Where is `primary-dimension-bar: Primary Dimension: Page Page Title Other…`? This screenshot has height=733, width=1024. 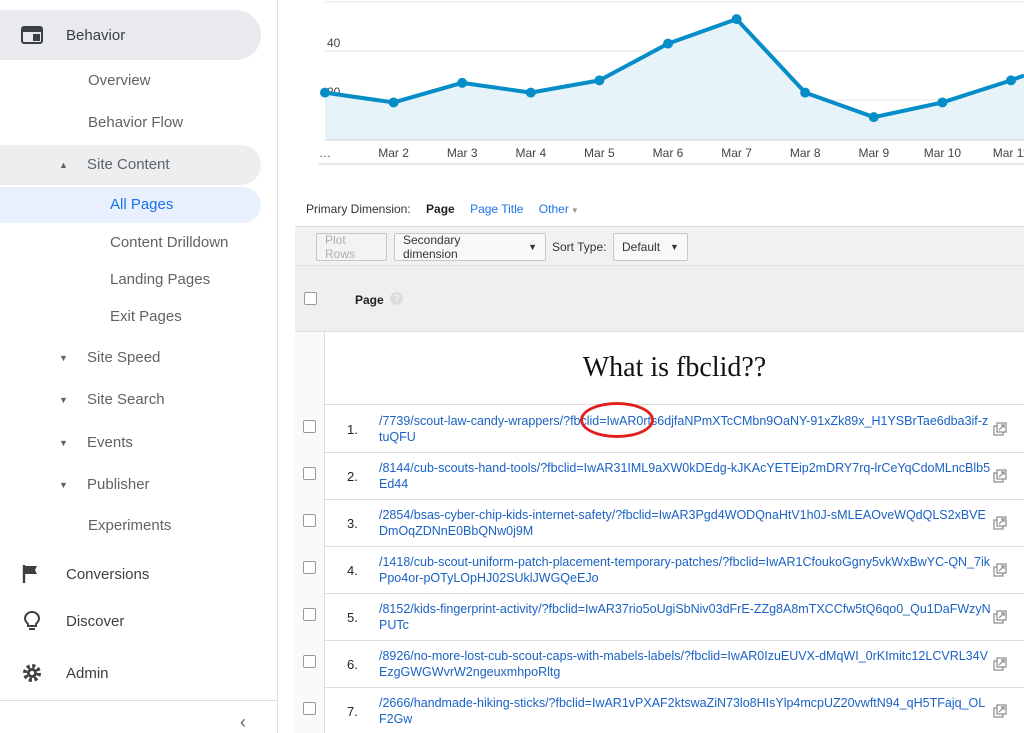 primary-dimension-bar: Primary Dimension: Page Page Title Other… is located at coordinates (454, 209).